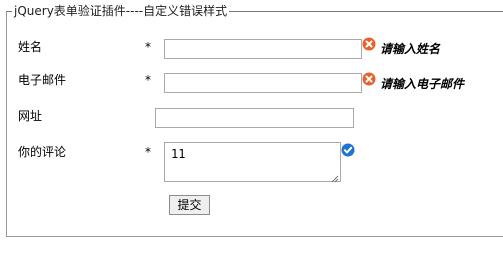  I want to click on comment-text: 11, so click(178, 154).